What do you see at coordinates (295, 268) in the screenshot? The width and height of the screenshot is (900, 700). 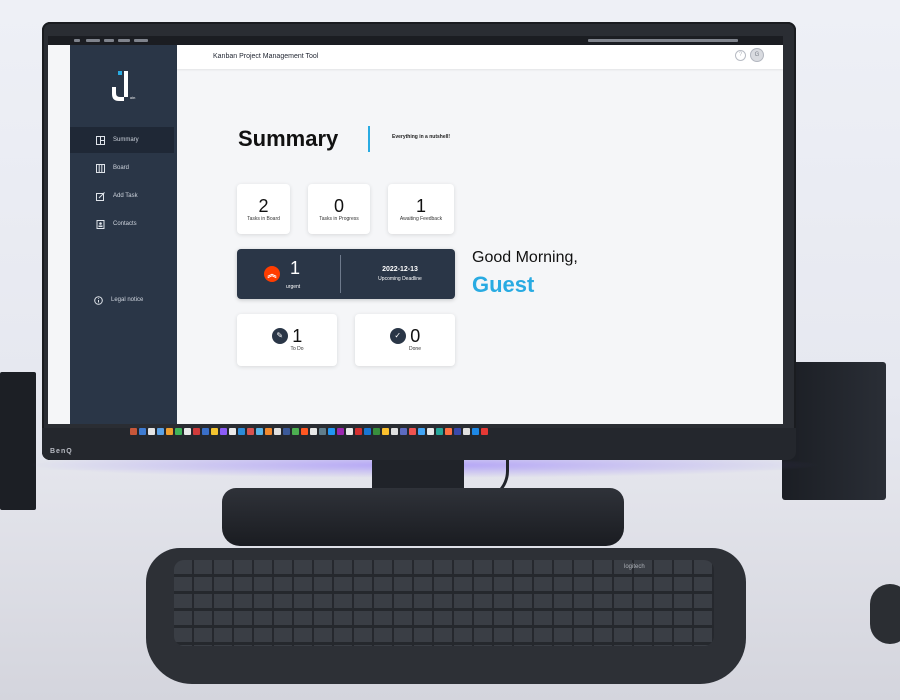 I see `urgent-count: 1` at bounding box center [295, 268].